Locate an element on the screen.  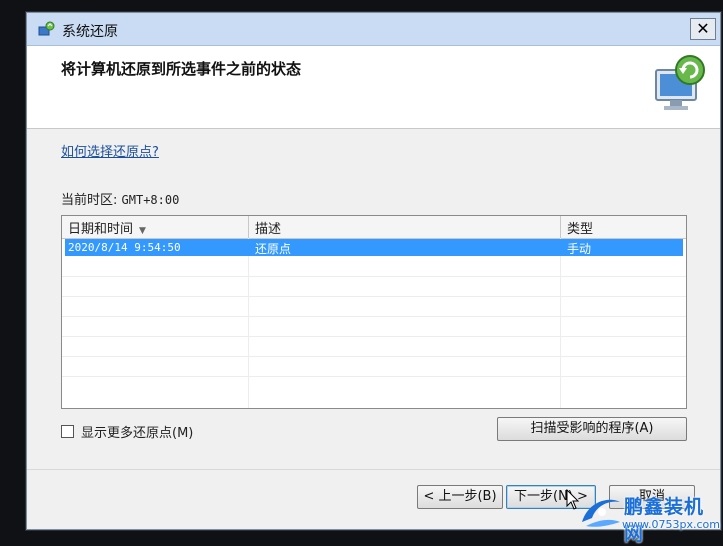
column-header-datetime: 日期和时间 ▼ is located at coordinates (107, 227).